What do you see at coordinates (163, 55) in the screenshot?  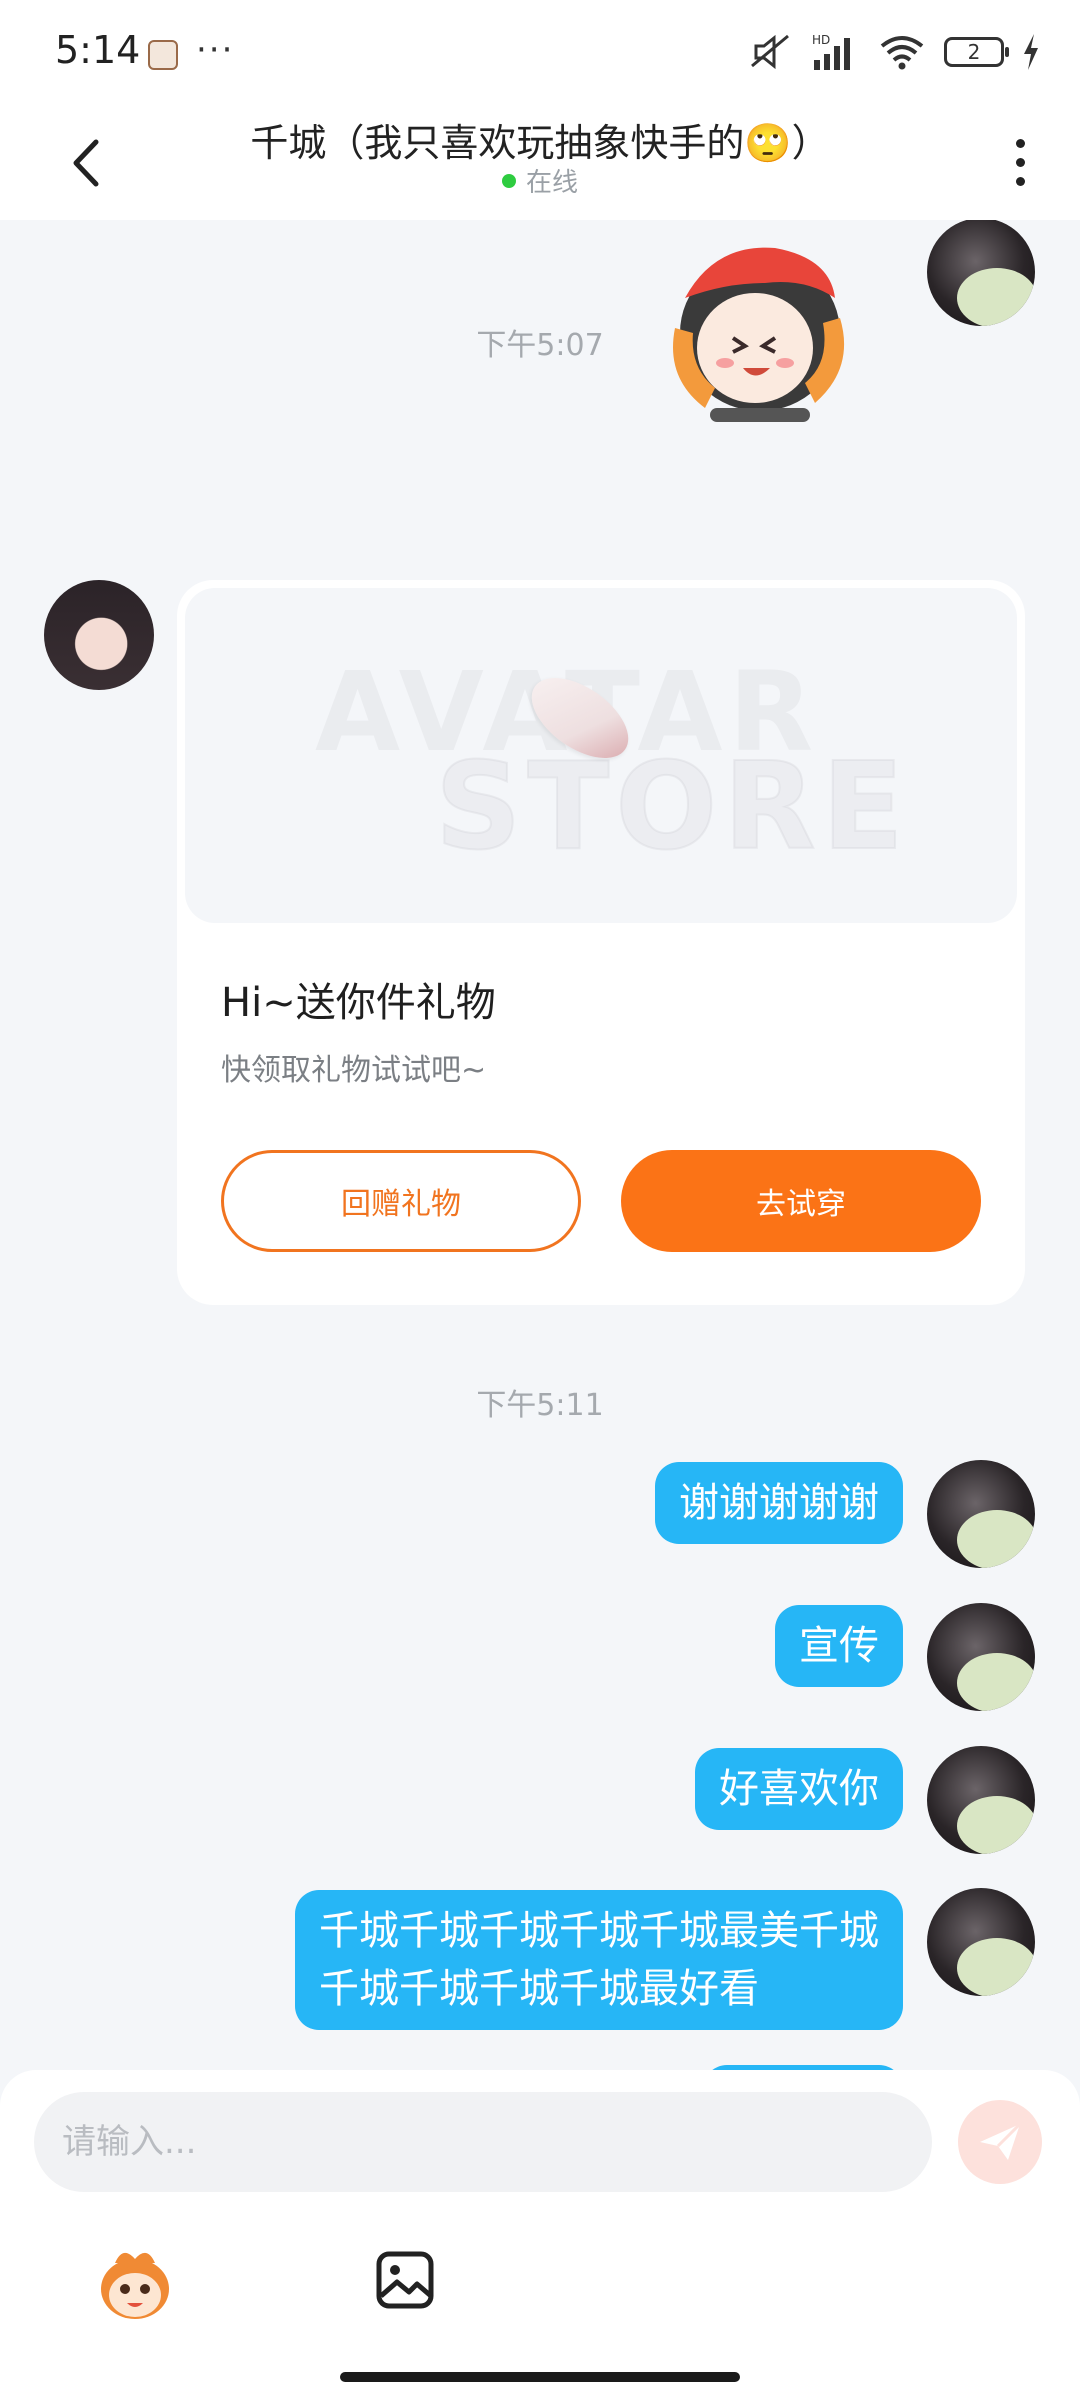 I see `app-notification-icon` at bounding box center [163, 55].